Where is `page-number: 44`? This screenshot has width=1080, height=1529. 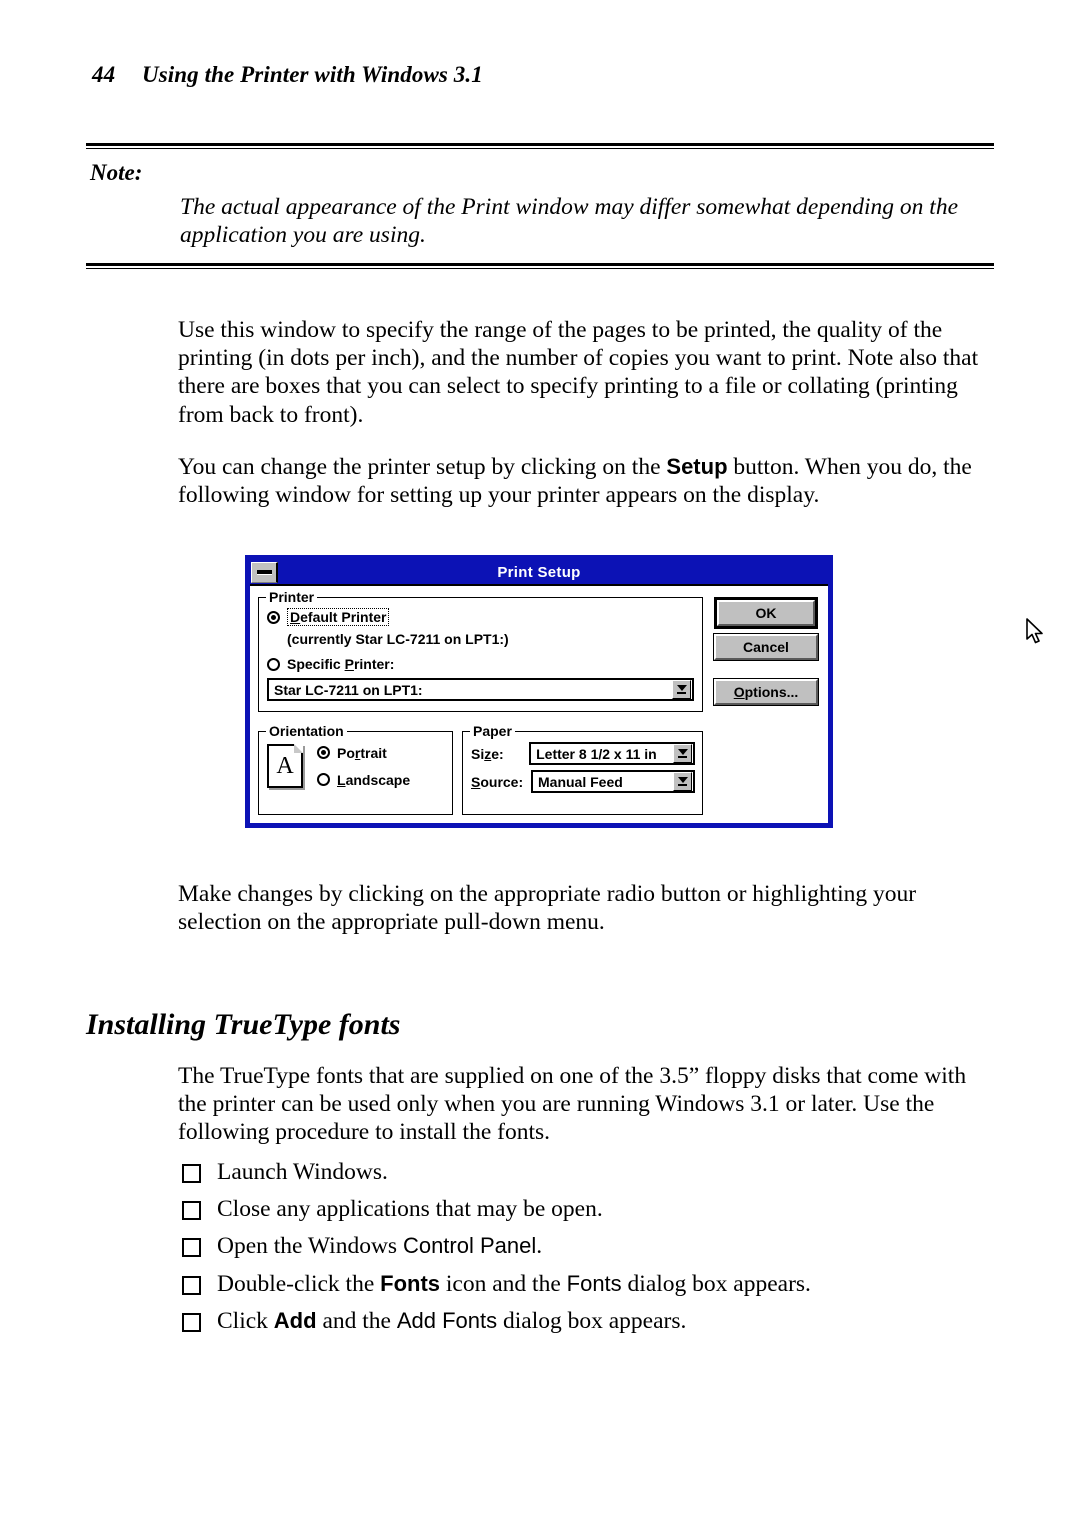
page-number: 44 is located at coordinates (104, 74).